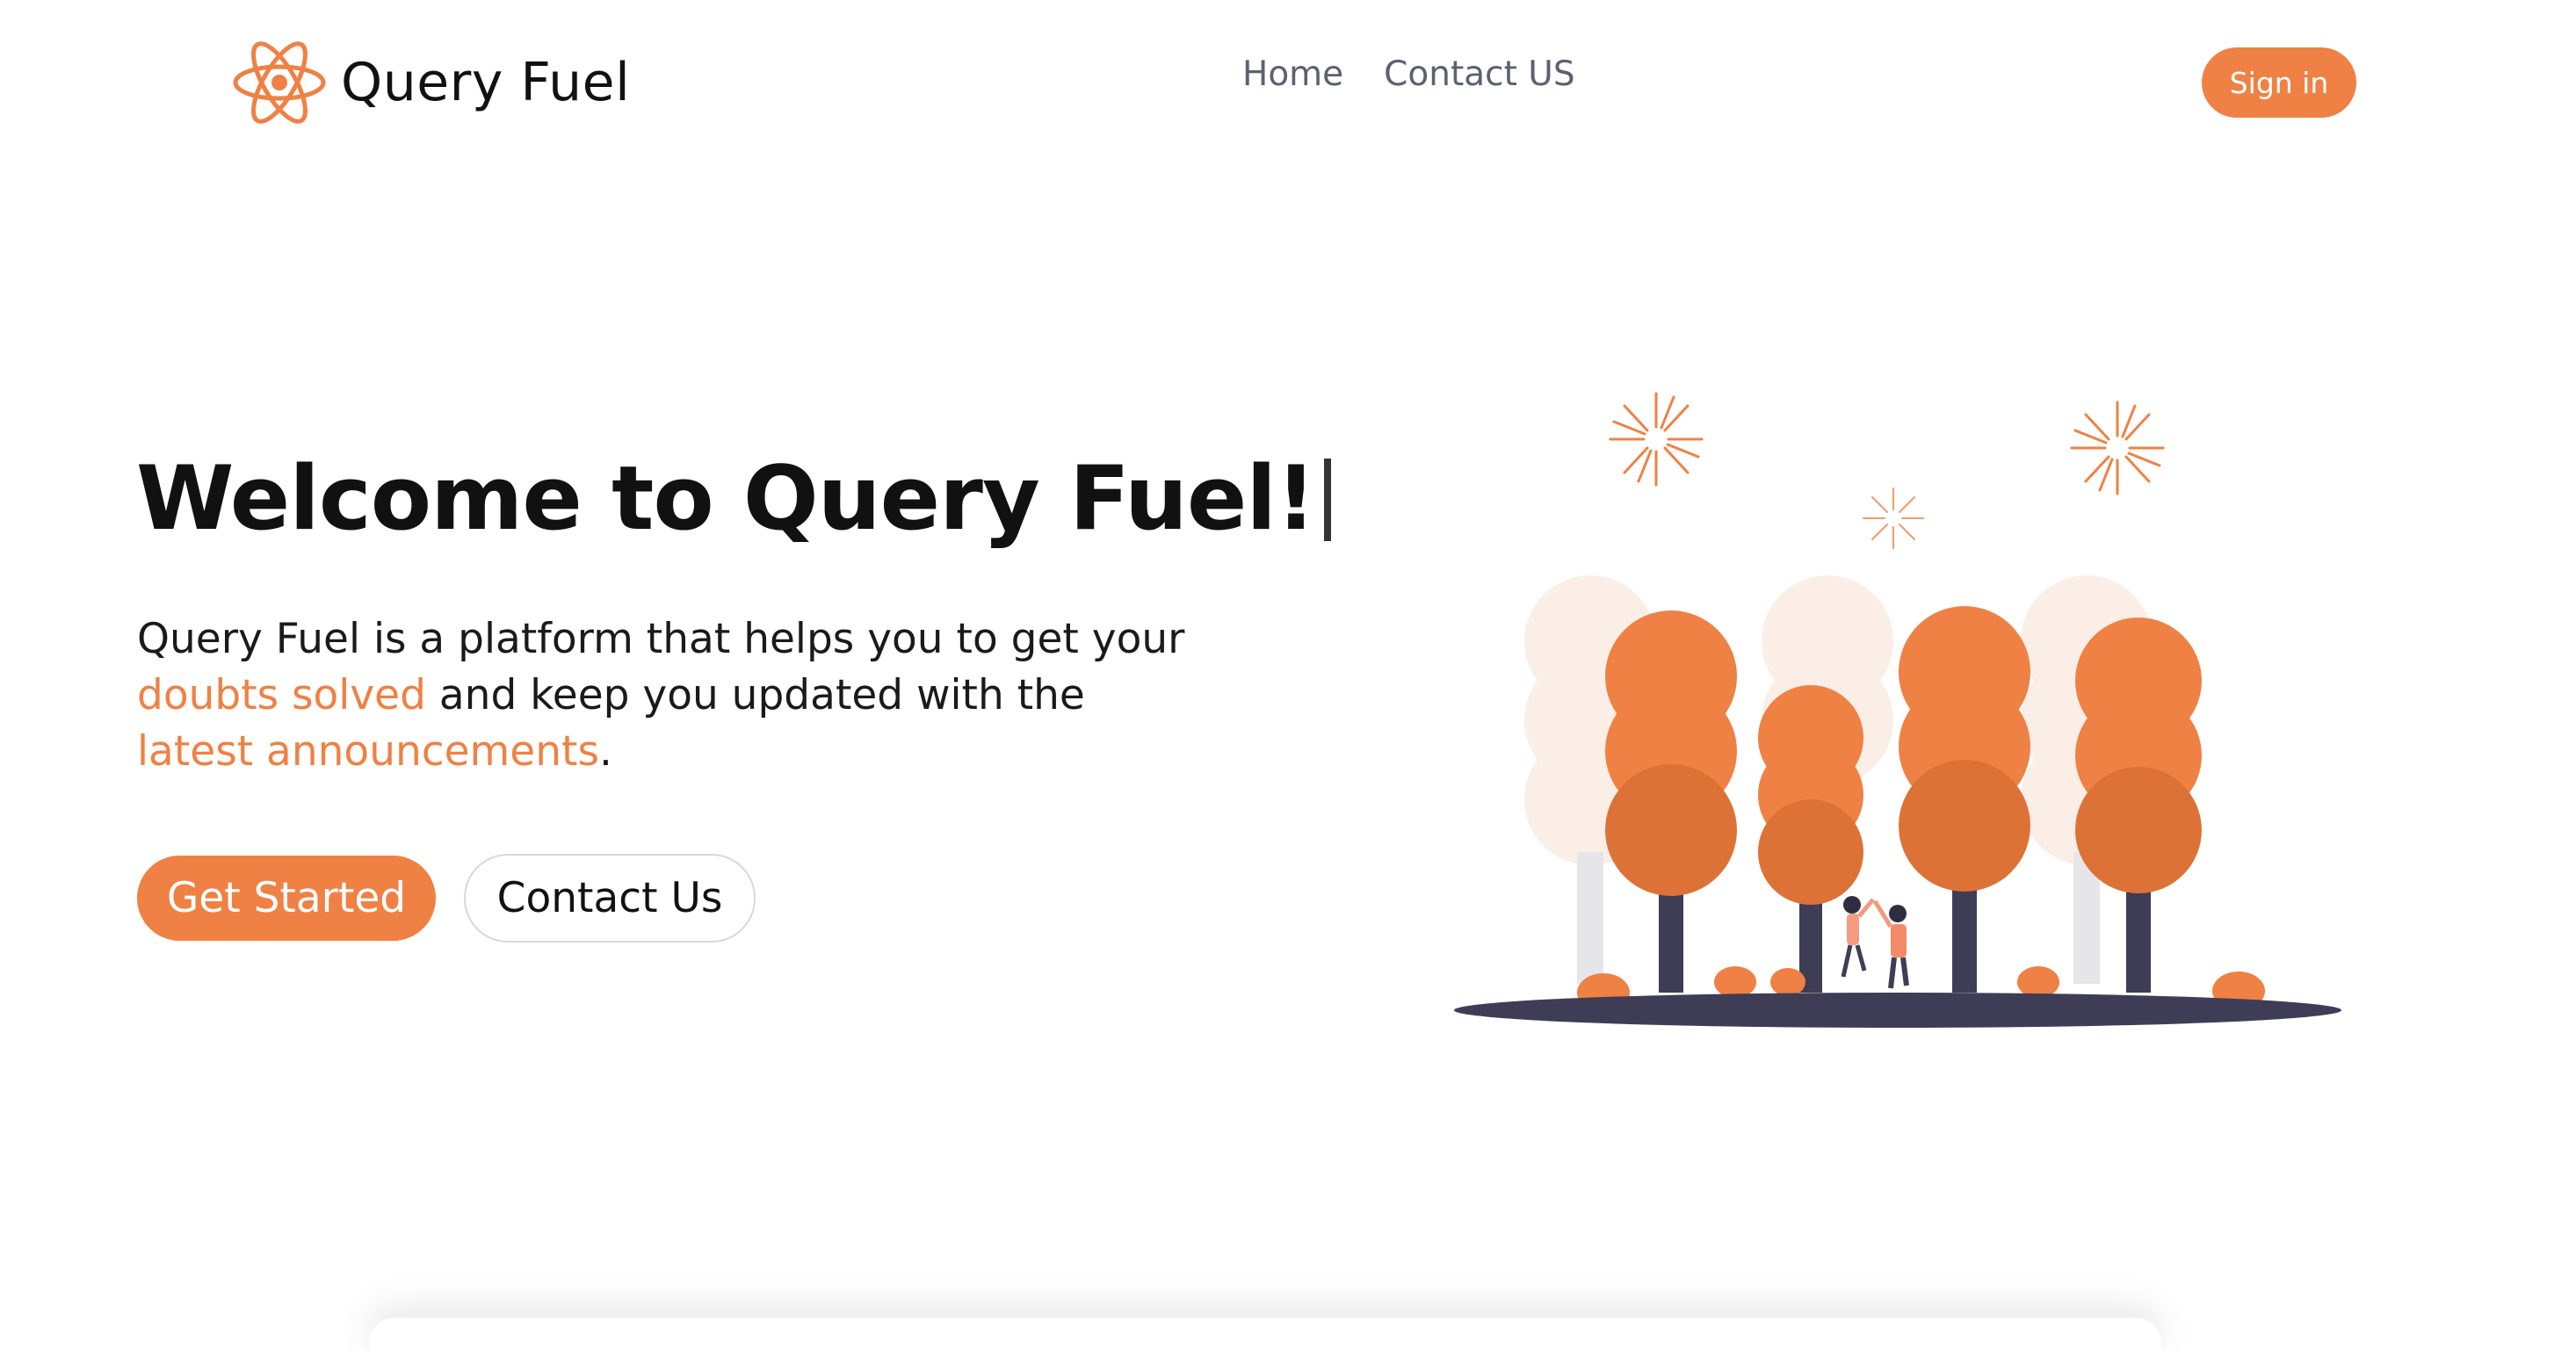 Image resolution: width=2576 pixels, height=1351 pixels. Describe the element at coordinates (1292, 74) in the screenshot. I see `nav-home: Home` at that location.